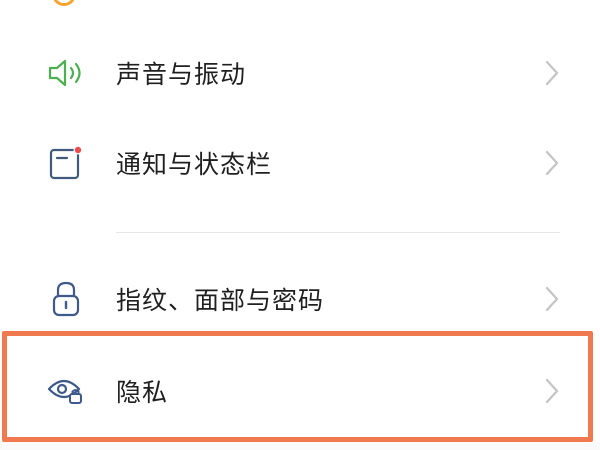  I want to click on settings-item-label: 指纹、面部与密码, so click(220, 300).